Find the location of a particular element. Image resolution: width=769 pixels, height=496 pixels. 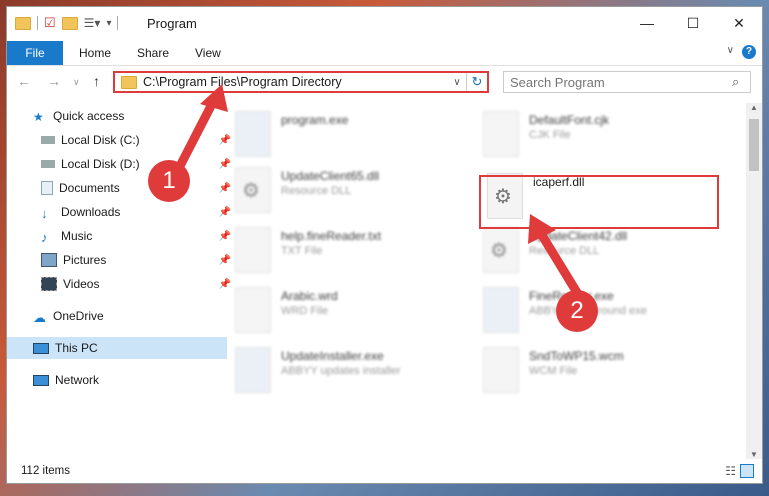

sidebar-item-label: Pictures is located at coordinates (85, 260).